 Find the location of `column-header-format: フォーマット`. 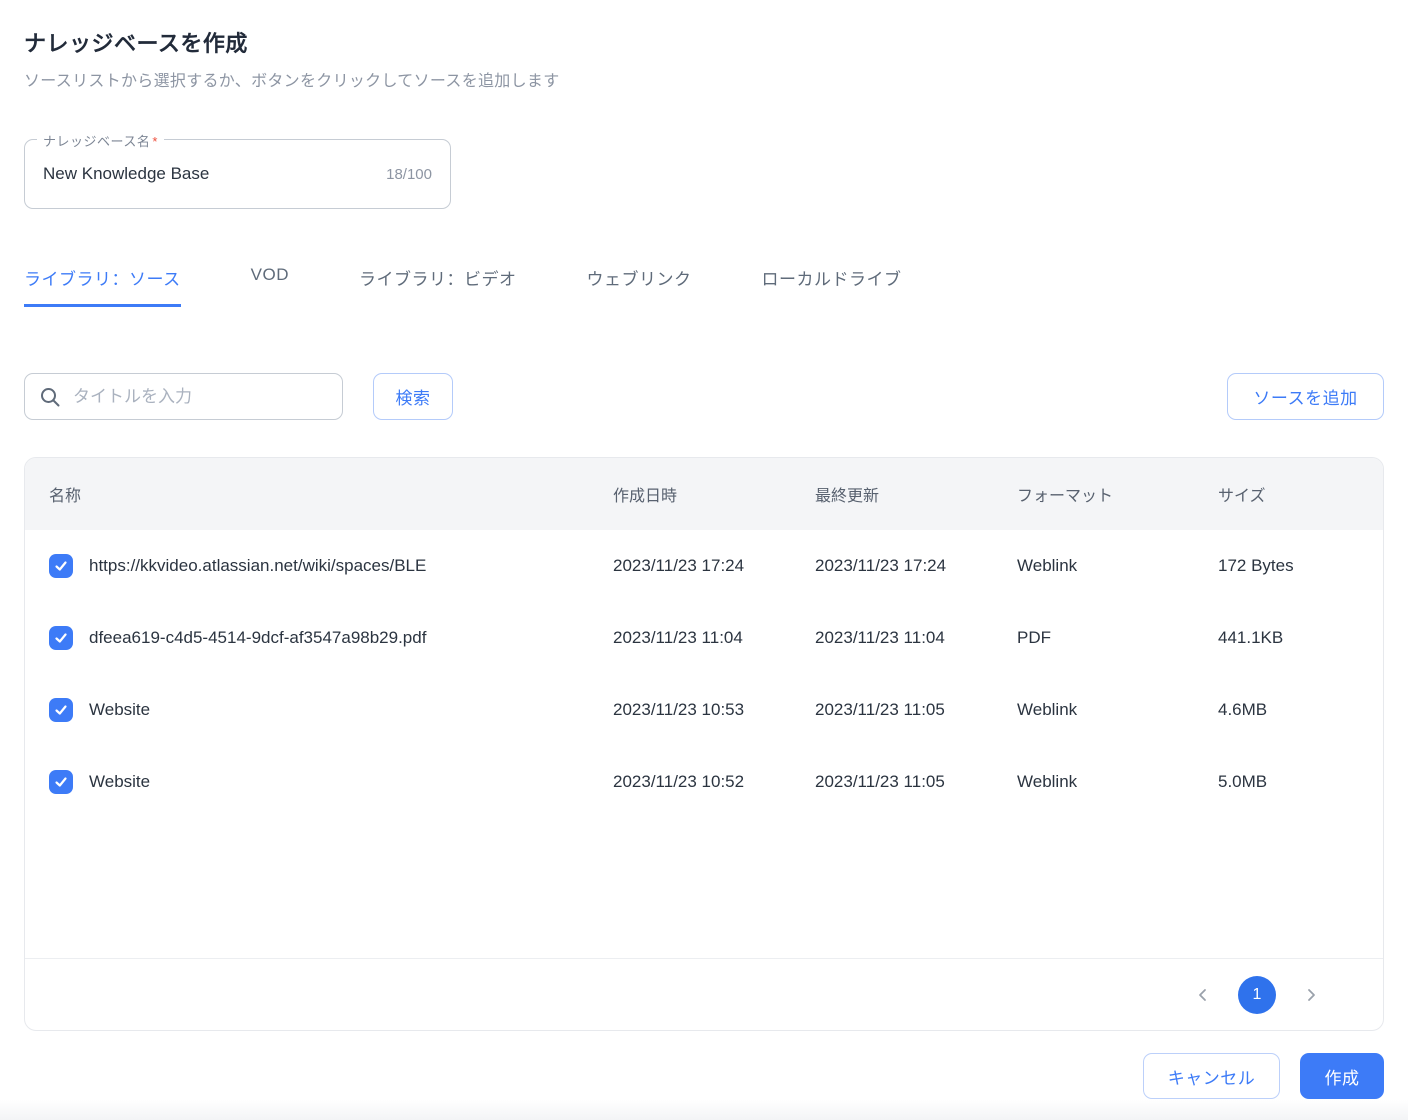

column-header-format: フォーマット is located at coordinates (1065, 496).